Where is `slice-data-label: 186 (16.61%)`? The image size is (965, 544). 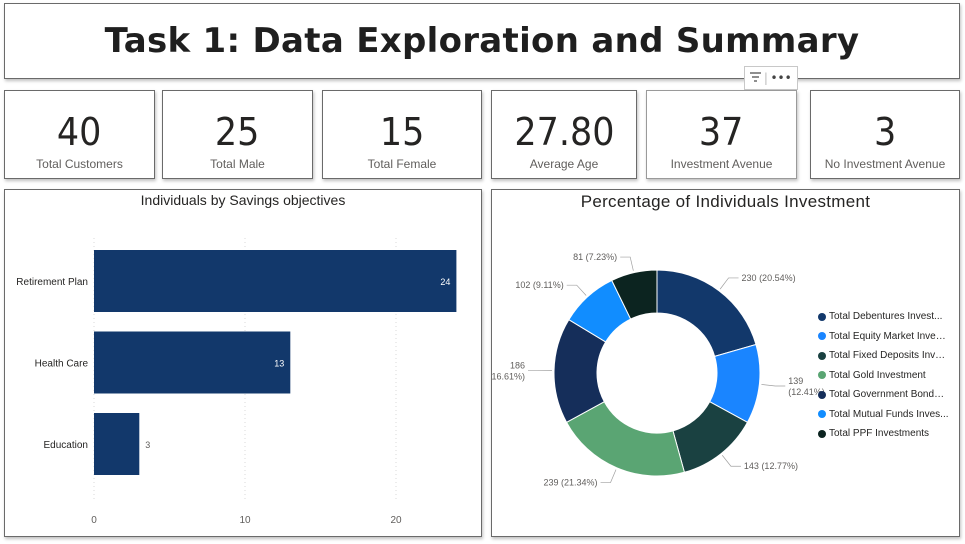
slice-data-label: 186 (16.61%) is located at coordinates (508, 370).